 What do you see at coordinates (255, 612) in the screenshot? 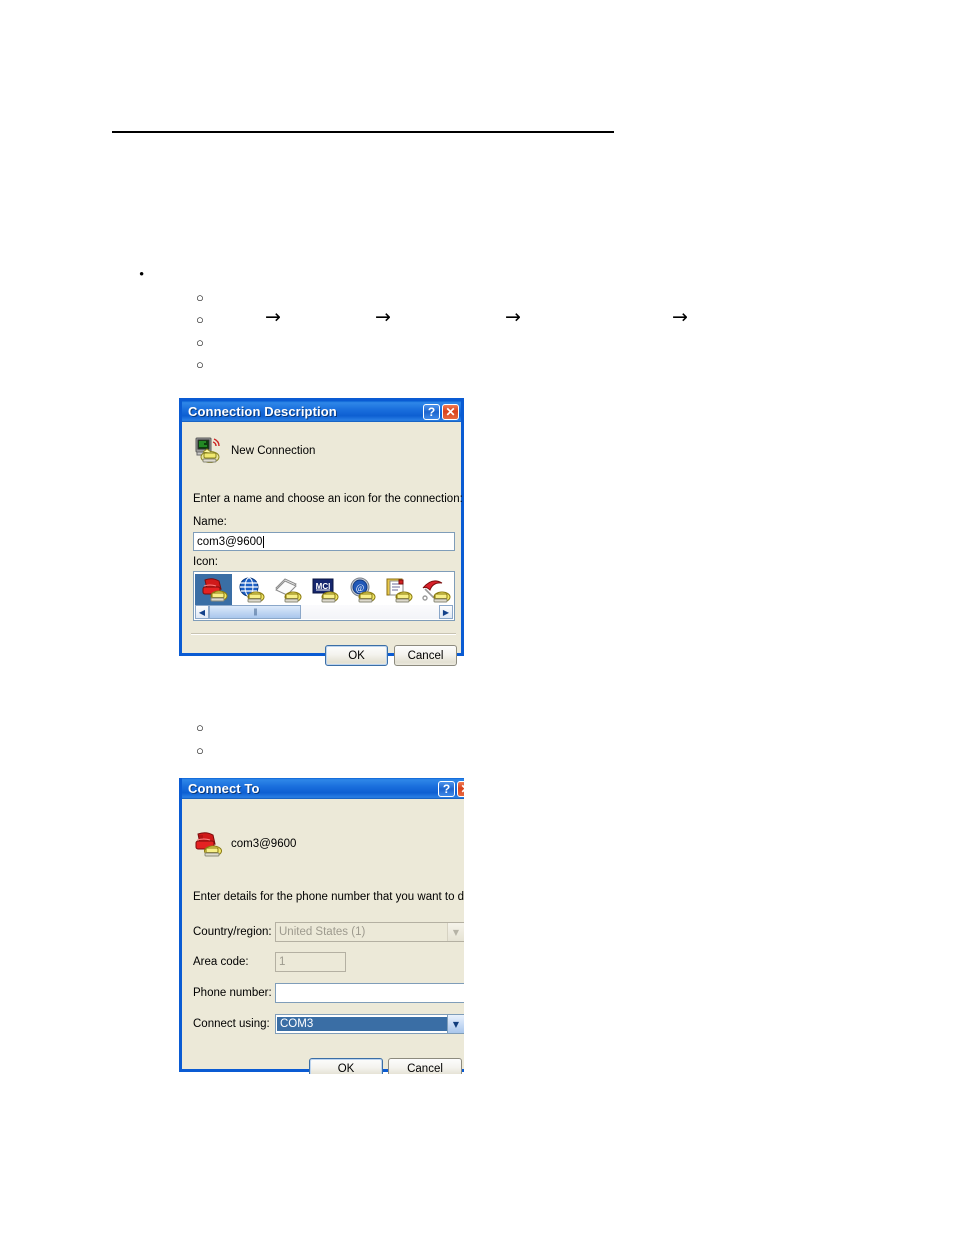
I see `scrollbar-thumb: |||` at bounding box center [255, 612].